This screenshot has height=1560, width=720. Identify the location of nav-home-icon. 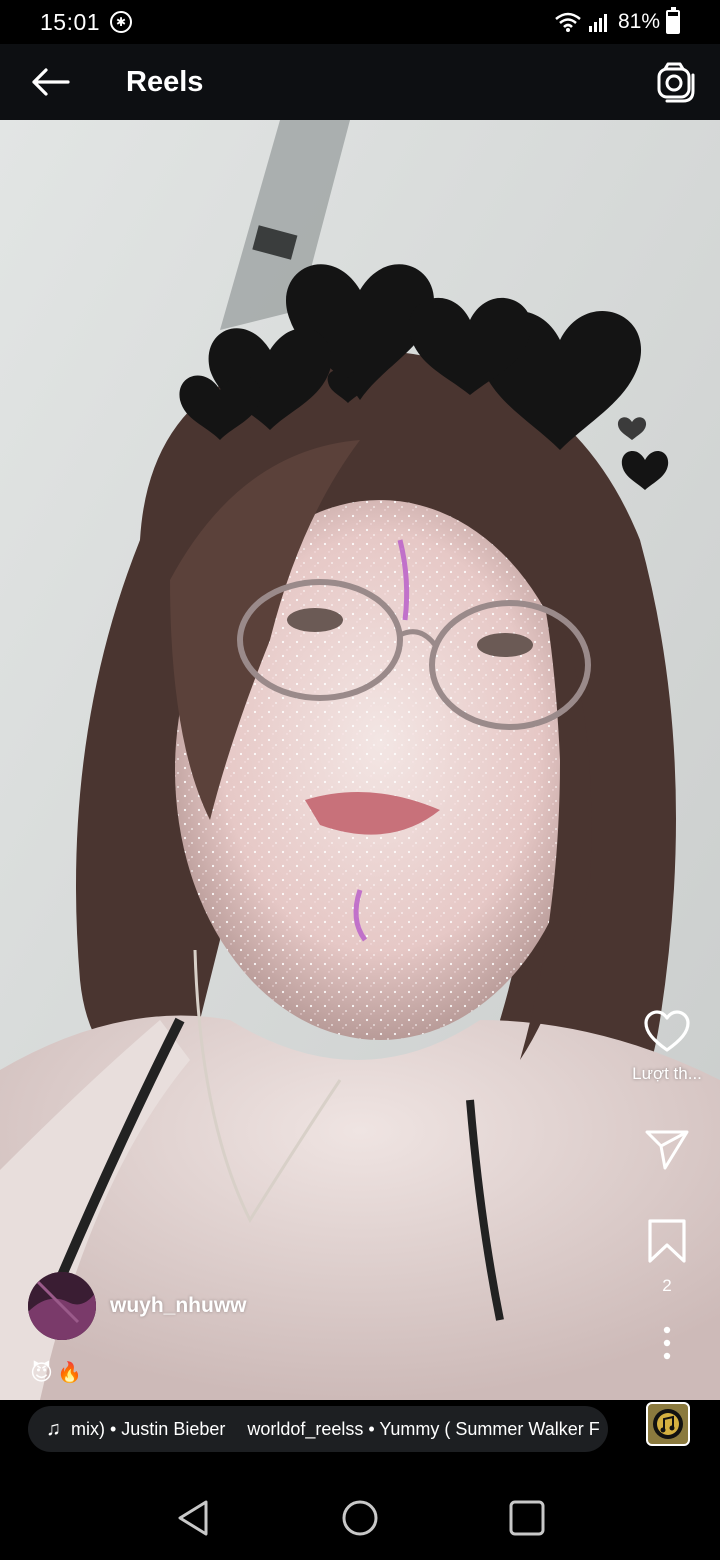
(360, 1518).